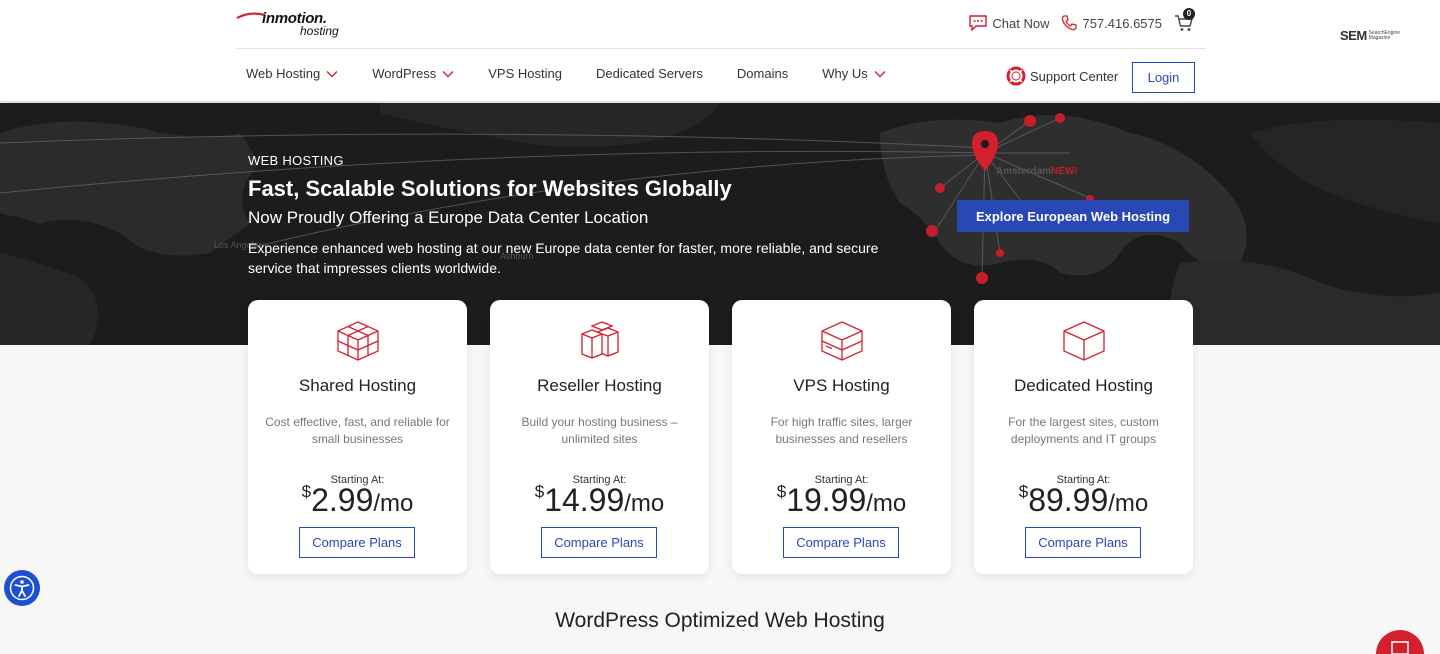 This screenshot has height=654, width=1440. I want to click on support-center-label: Support Center, so click(1074, 76).